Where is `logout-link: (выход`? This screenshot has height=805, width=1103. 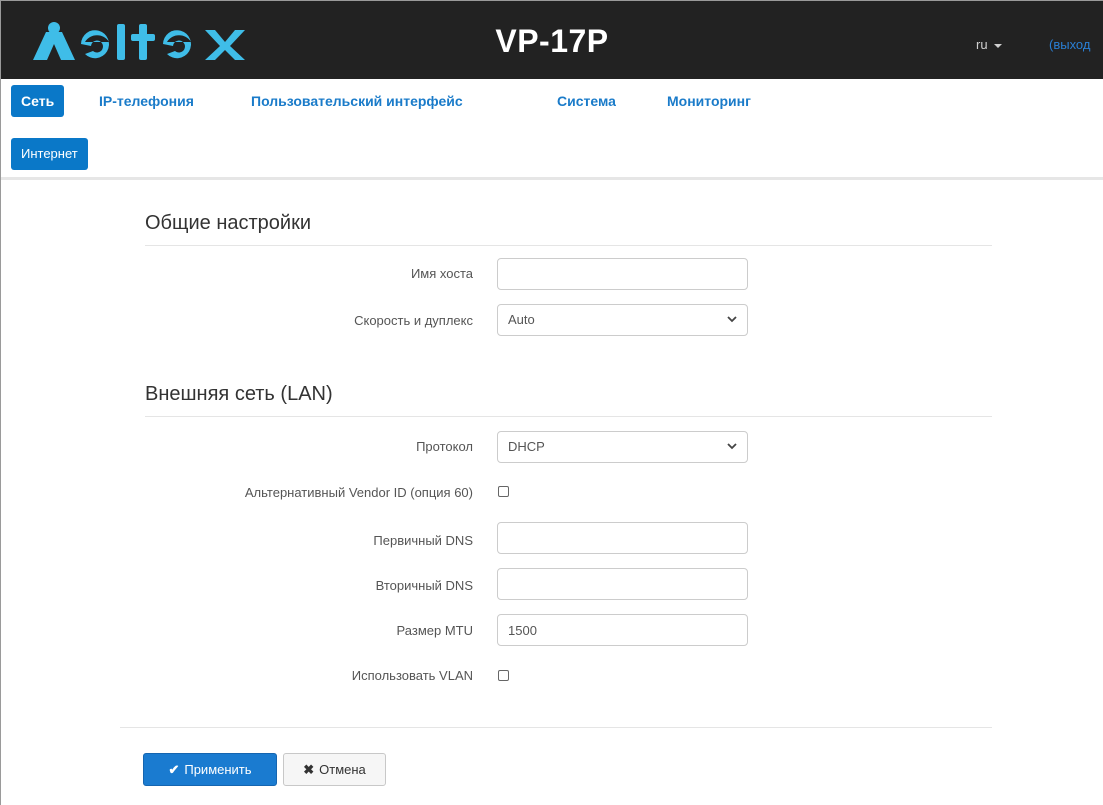 logout-link: (выход is located at coordinates (1069, 44).